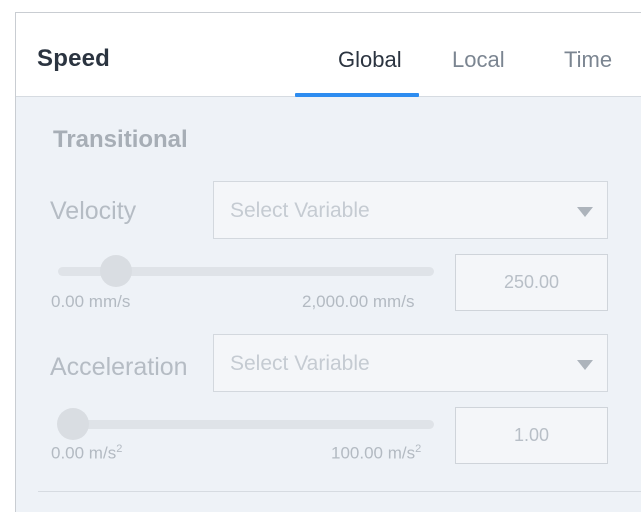 The width and height of the screenshot is (641, 512). What do you see at coordinates (357, 95) in the screenshot?
I see `active-tab-indicator` at bounding box center [357, 95].